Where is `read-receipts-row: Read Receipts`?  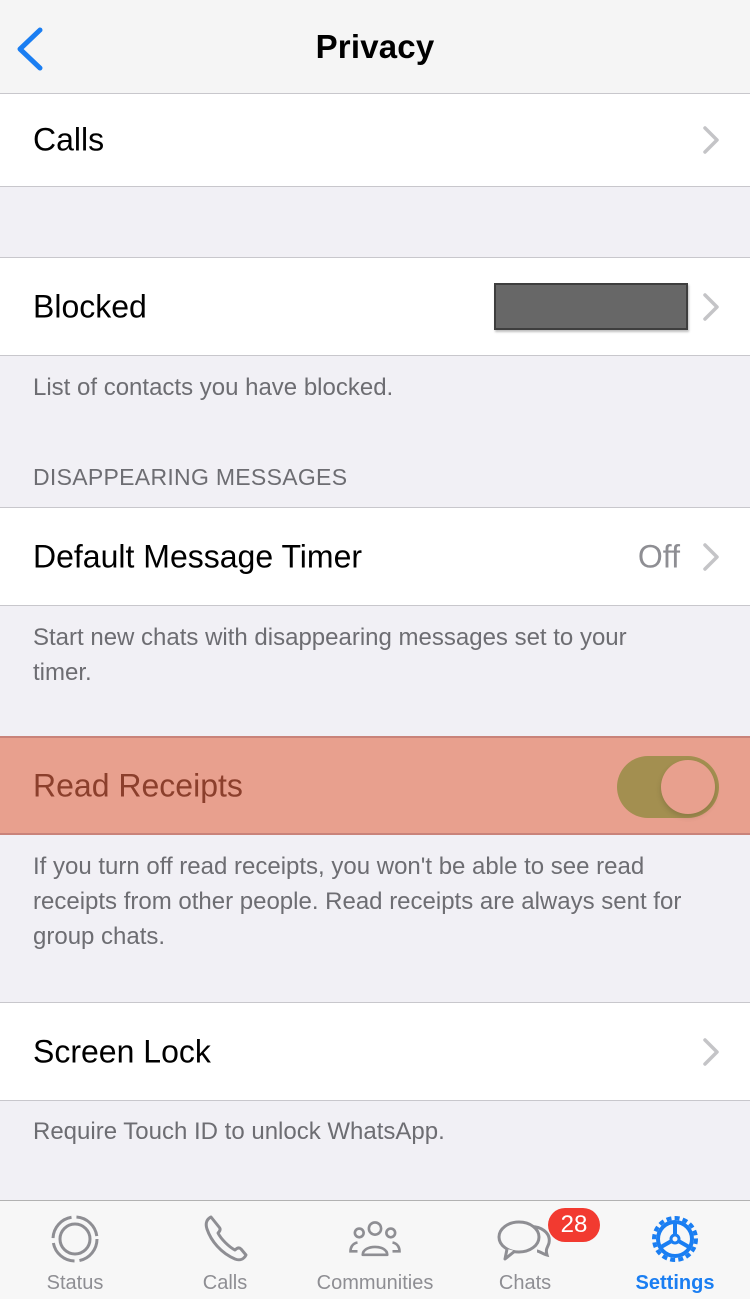 read-receipts-row: Read Receipts is located at coordinates (375, 785).